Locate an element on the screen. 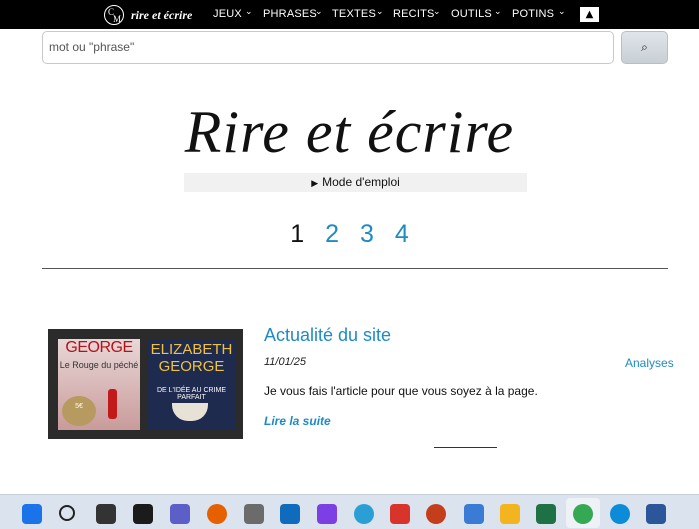  book1-title: Le Rouge du péché is located at coordinates (99, 365).